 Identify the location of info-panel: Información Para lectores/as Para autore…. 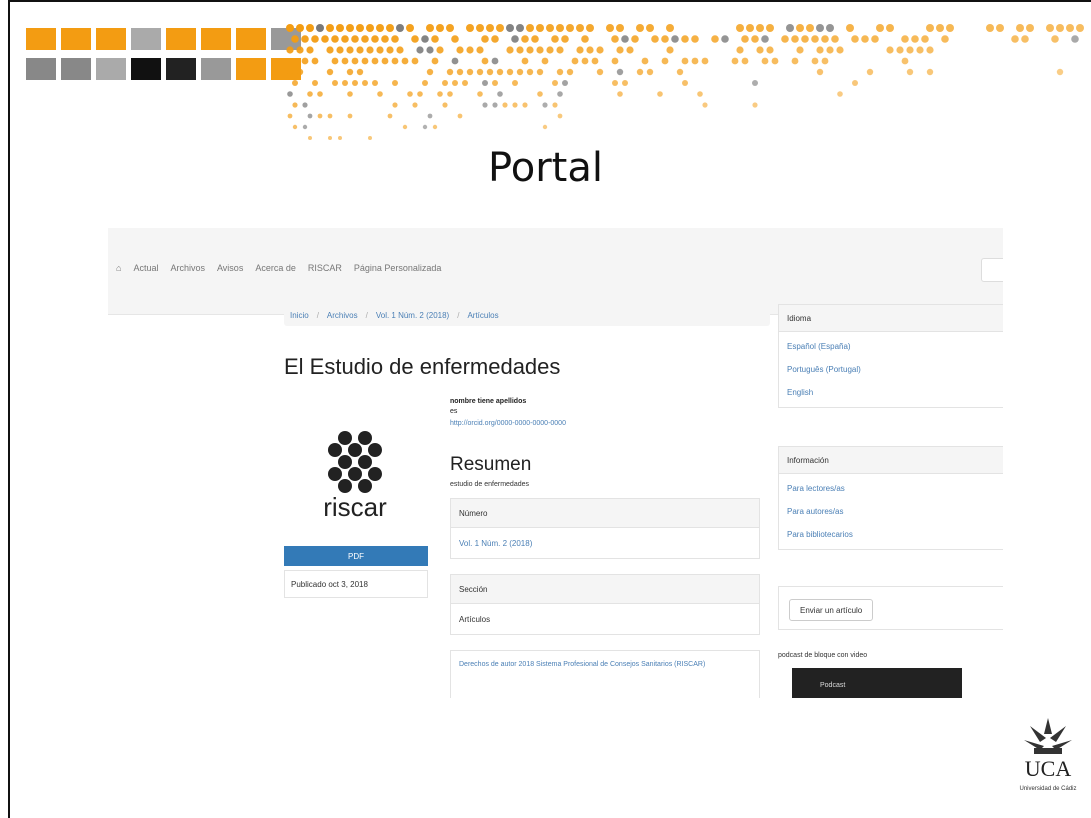
(890, 498).